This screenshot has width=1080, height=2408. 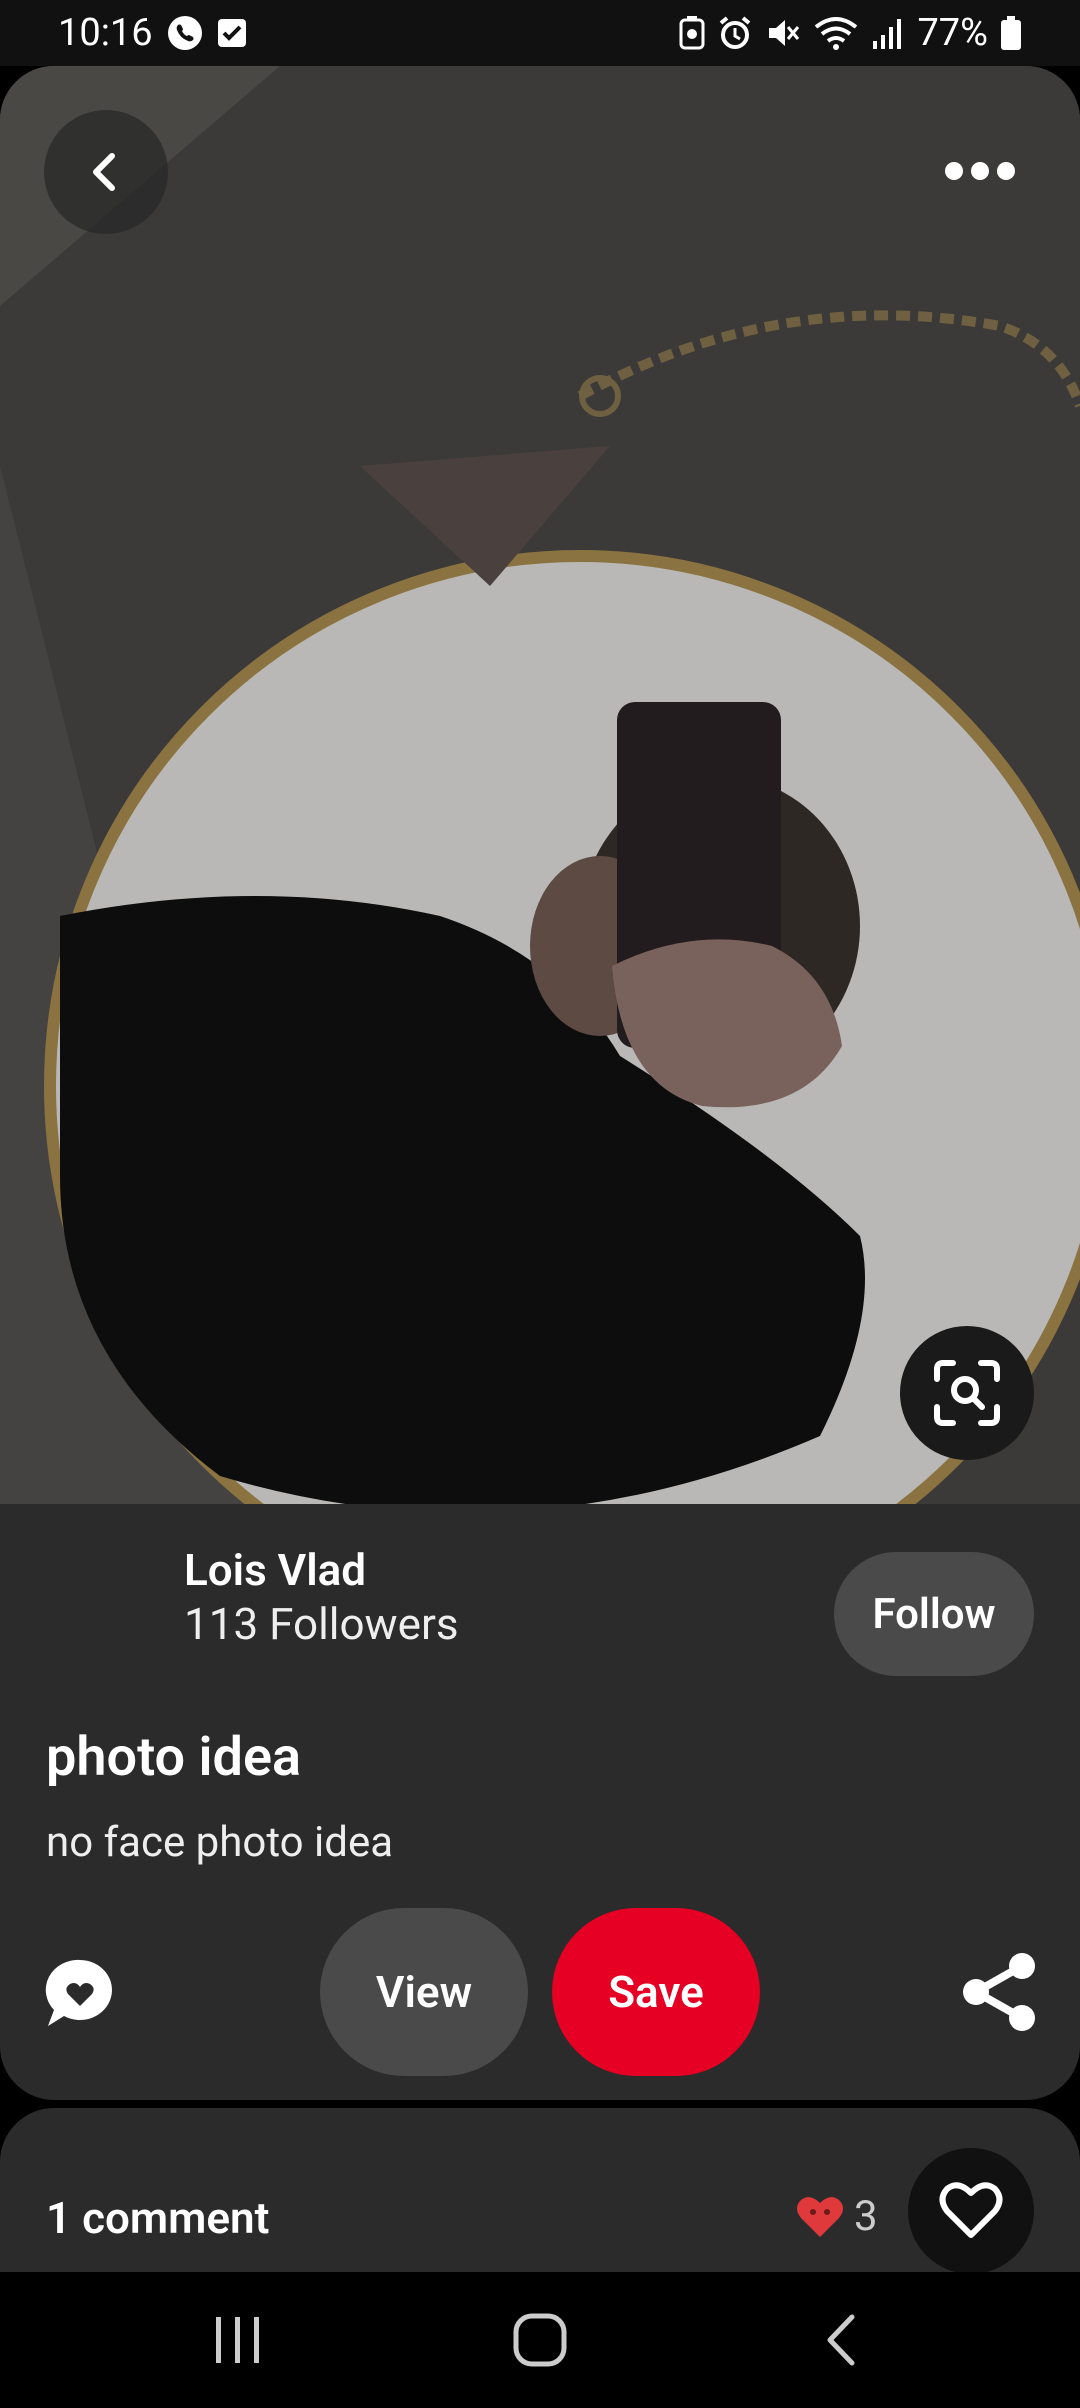 I want to click on nav-back-button, so click(x=842, y=2340).